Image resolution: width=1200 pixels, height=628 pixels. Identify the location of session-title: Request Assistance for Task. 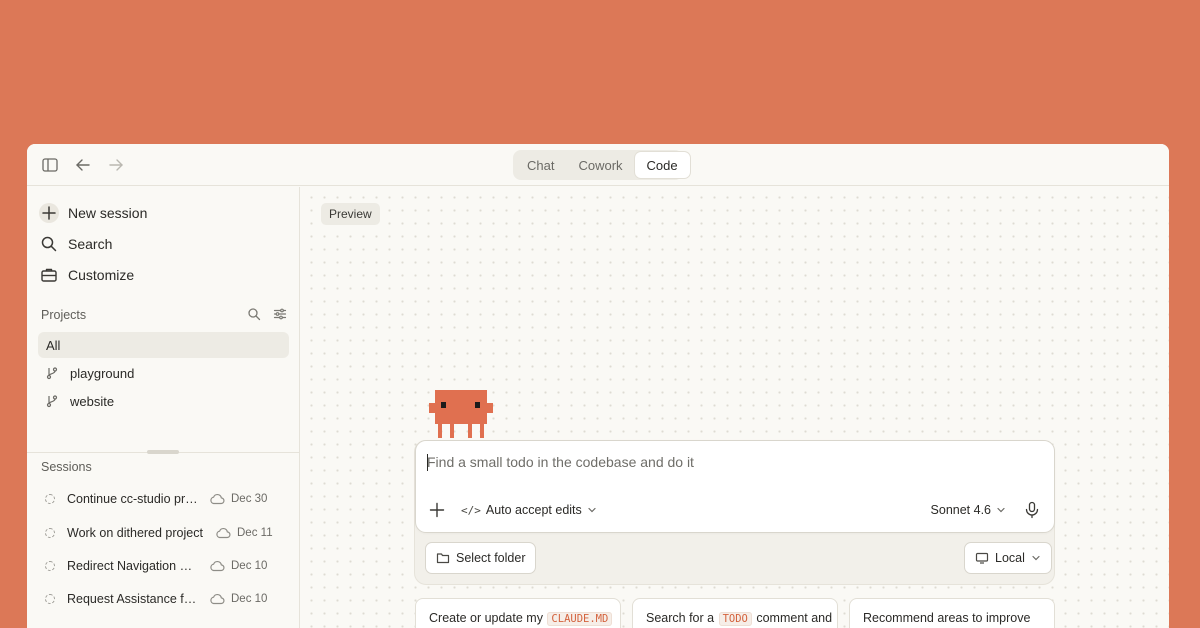
(133, 599).